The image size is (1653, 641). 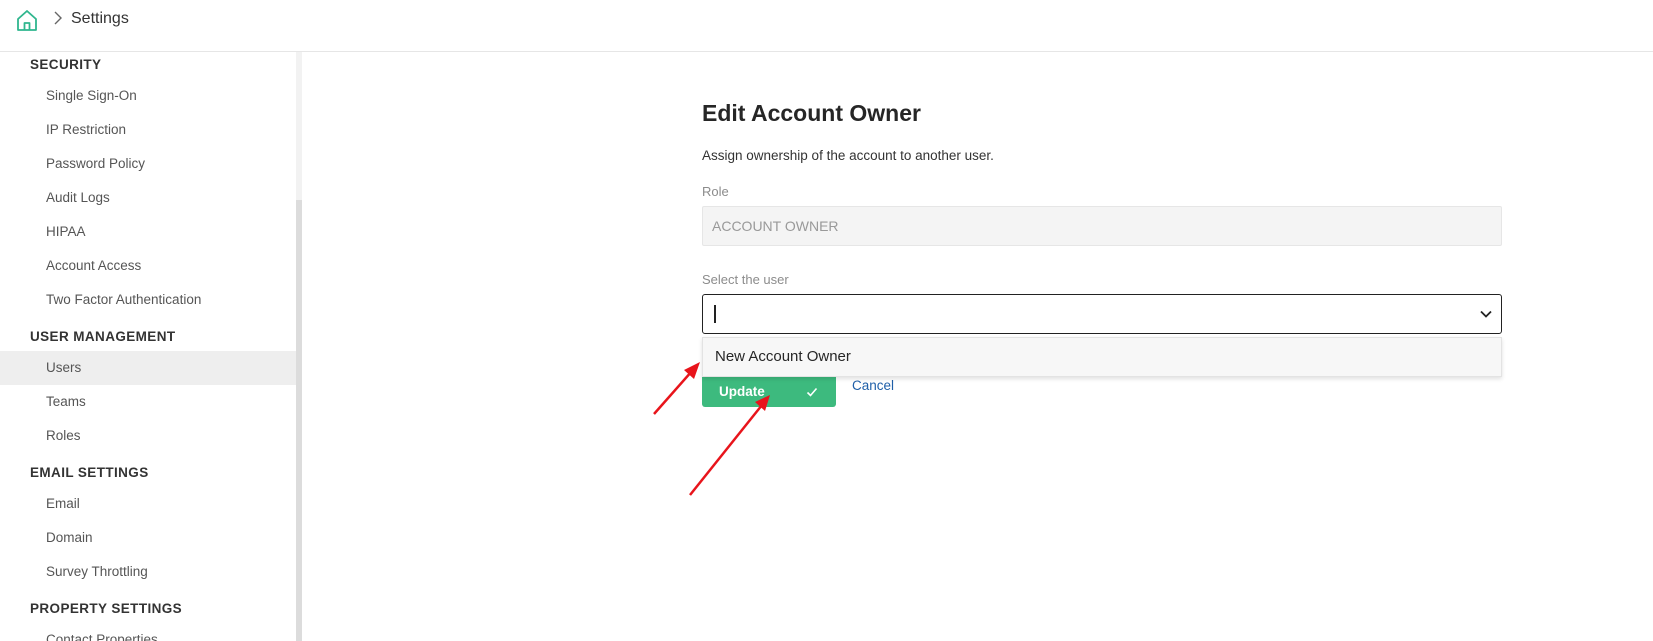 What do you see at coordinates (715, 314) in the screenshot?
I see `text-cursor` at bounding box center [715, 314].